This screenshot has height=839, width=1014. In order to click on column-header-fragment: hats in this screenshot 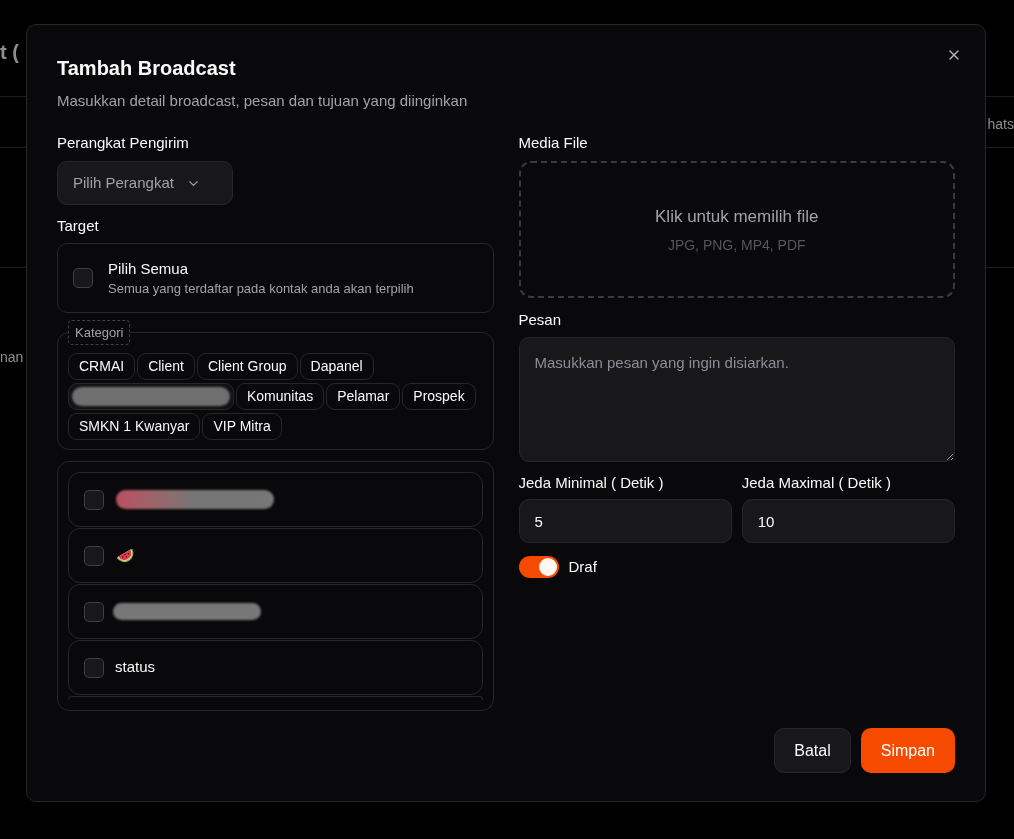, I will do `click(1000, 124)`.